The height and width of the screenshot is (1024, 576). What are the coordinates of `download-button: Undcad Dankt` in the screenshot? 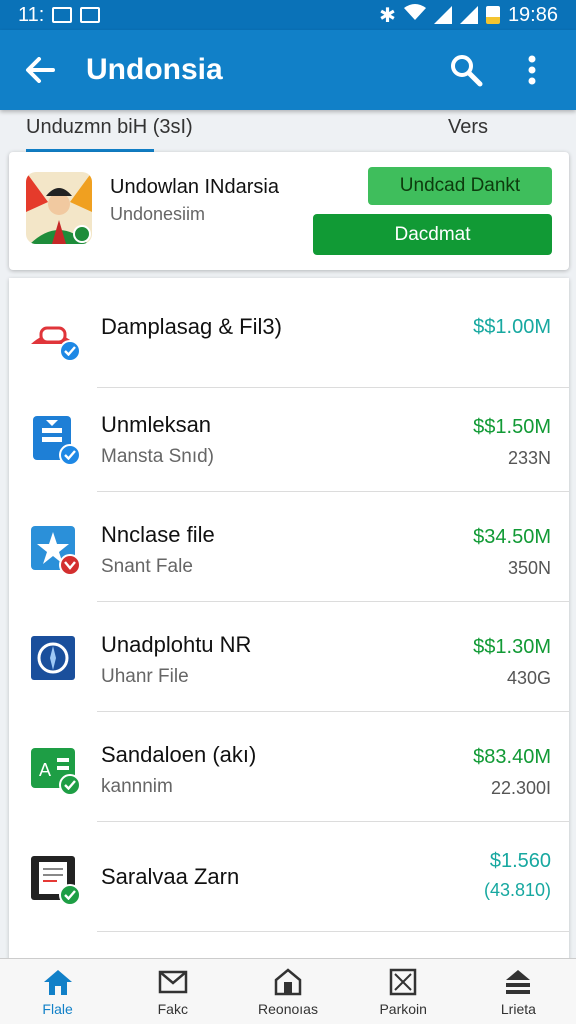 It's located at (460, 186).